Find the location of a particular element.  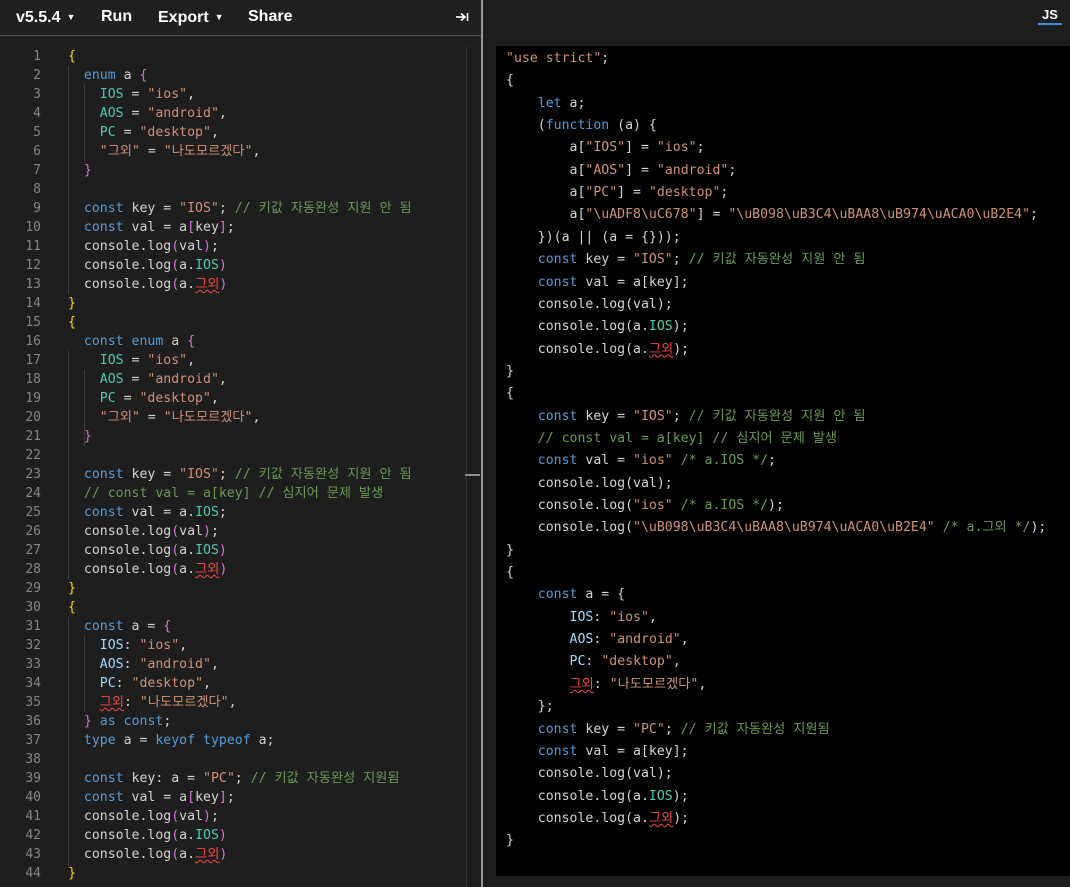

output-line: }; is located at coordinates (530, 707).